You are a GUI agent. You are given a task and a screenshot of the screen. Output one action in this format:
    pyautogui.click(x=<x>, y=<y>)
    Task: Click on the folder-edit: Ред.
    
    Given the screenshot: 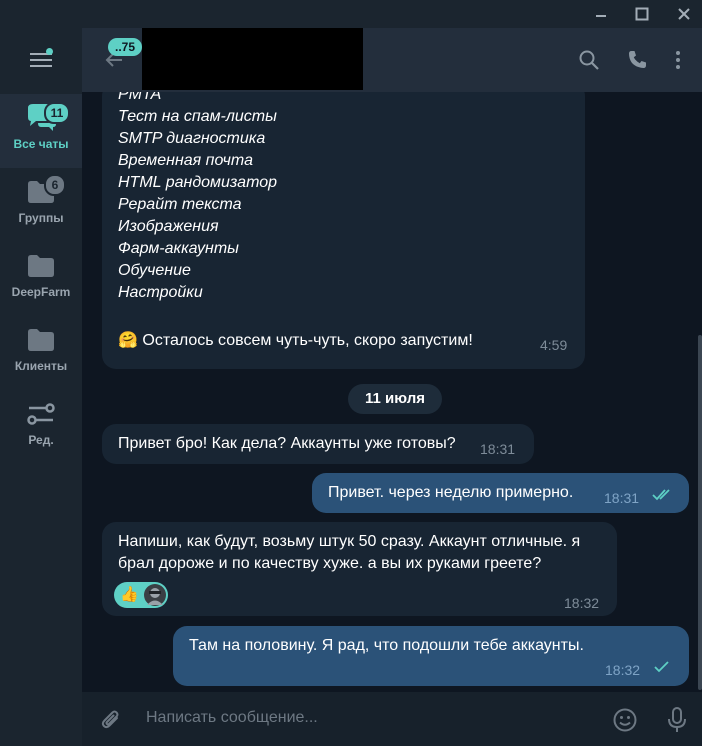 What is the action you would take?
    pyautogui.click(x=41, y=427)
    